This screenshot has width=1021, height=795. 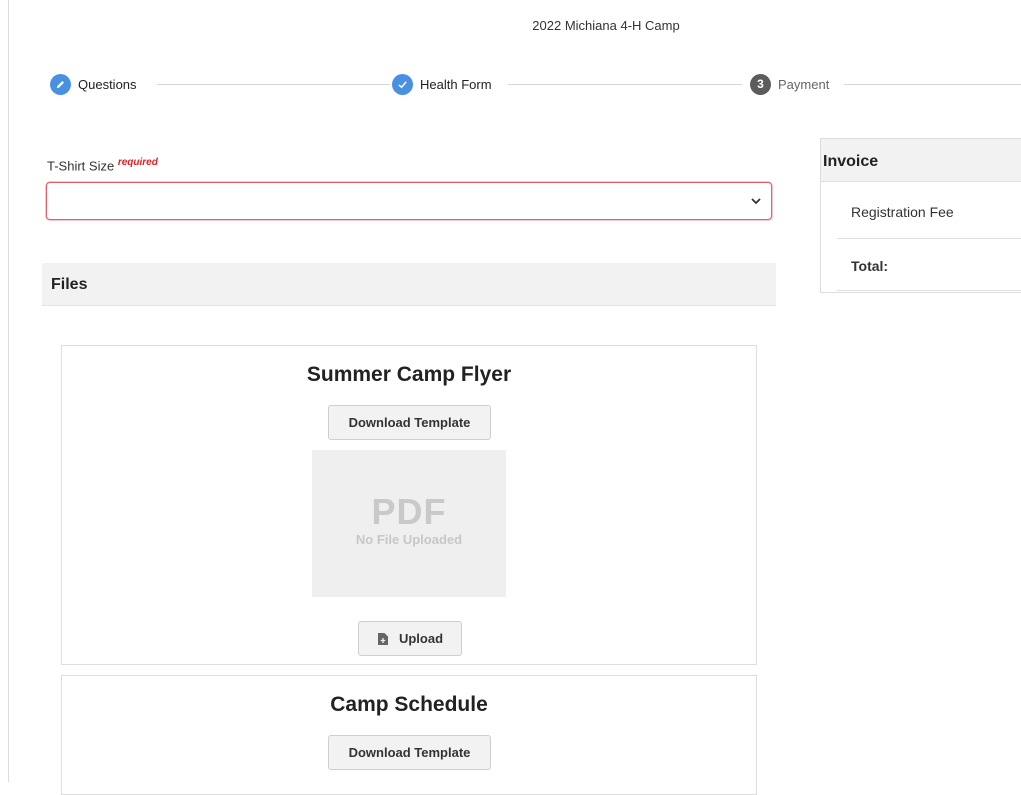 What do you see at coordinates (409, 374) in the screenshot?
I see `file-title: Summer Camp Flyer` at bounding box center [409, 374].